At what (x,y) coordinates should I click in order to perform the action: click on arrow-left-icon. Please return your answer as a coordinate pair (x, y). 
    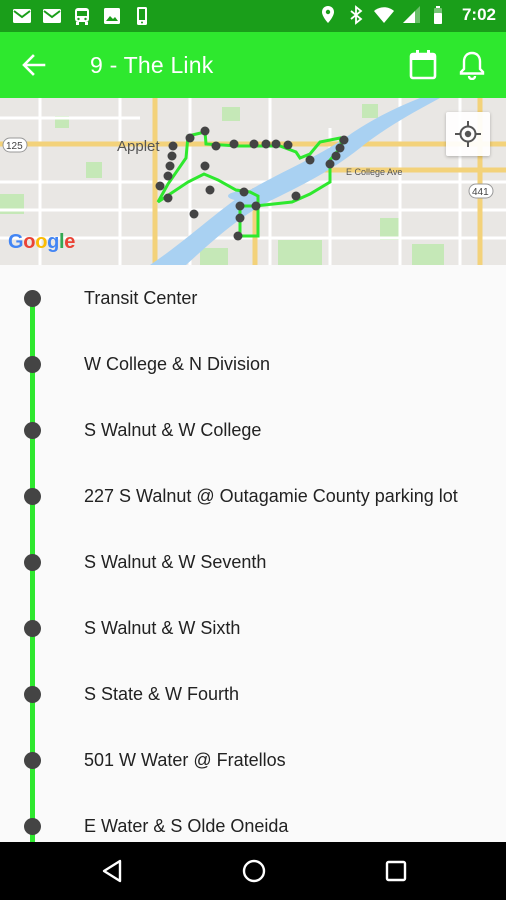
    Looking at the image, I should click on (34, 65).